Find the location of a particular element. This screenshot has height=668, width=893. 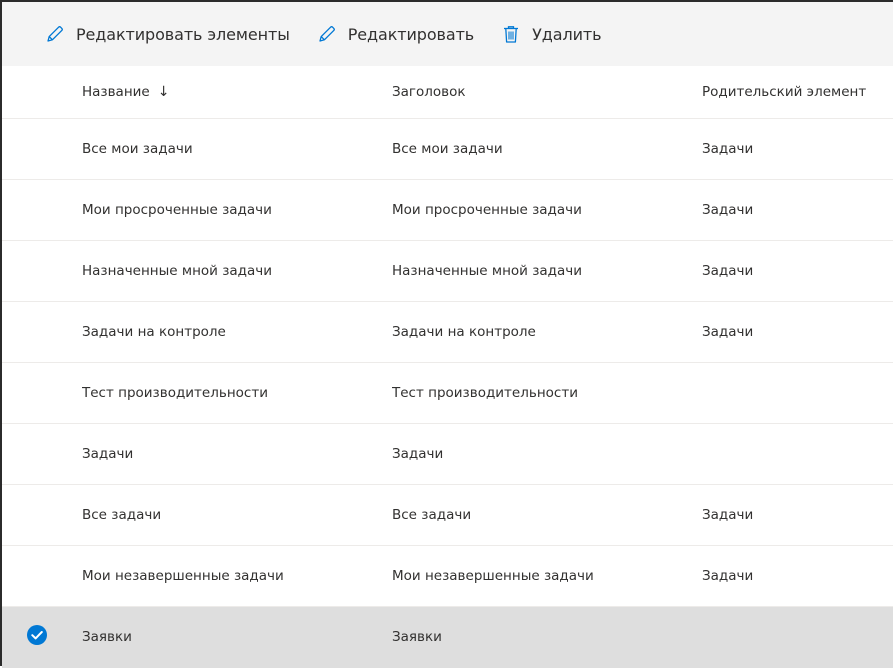

cell-name: Тест производительности is located at coordinates (175, 393).